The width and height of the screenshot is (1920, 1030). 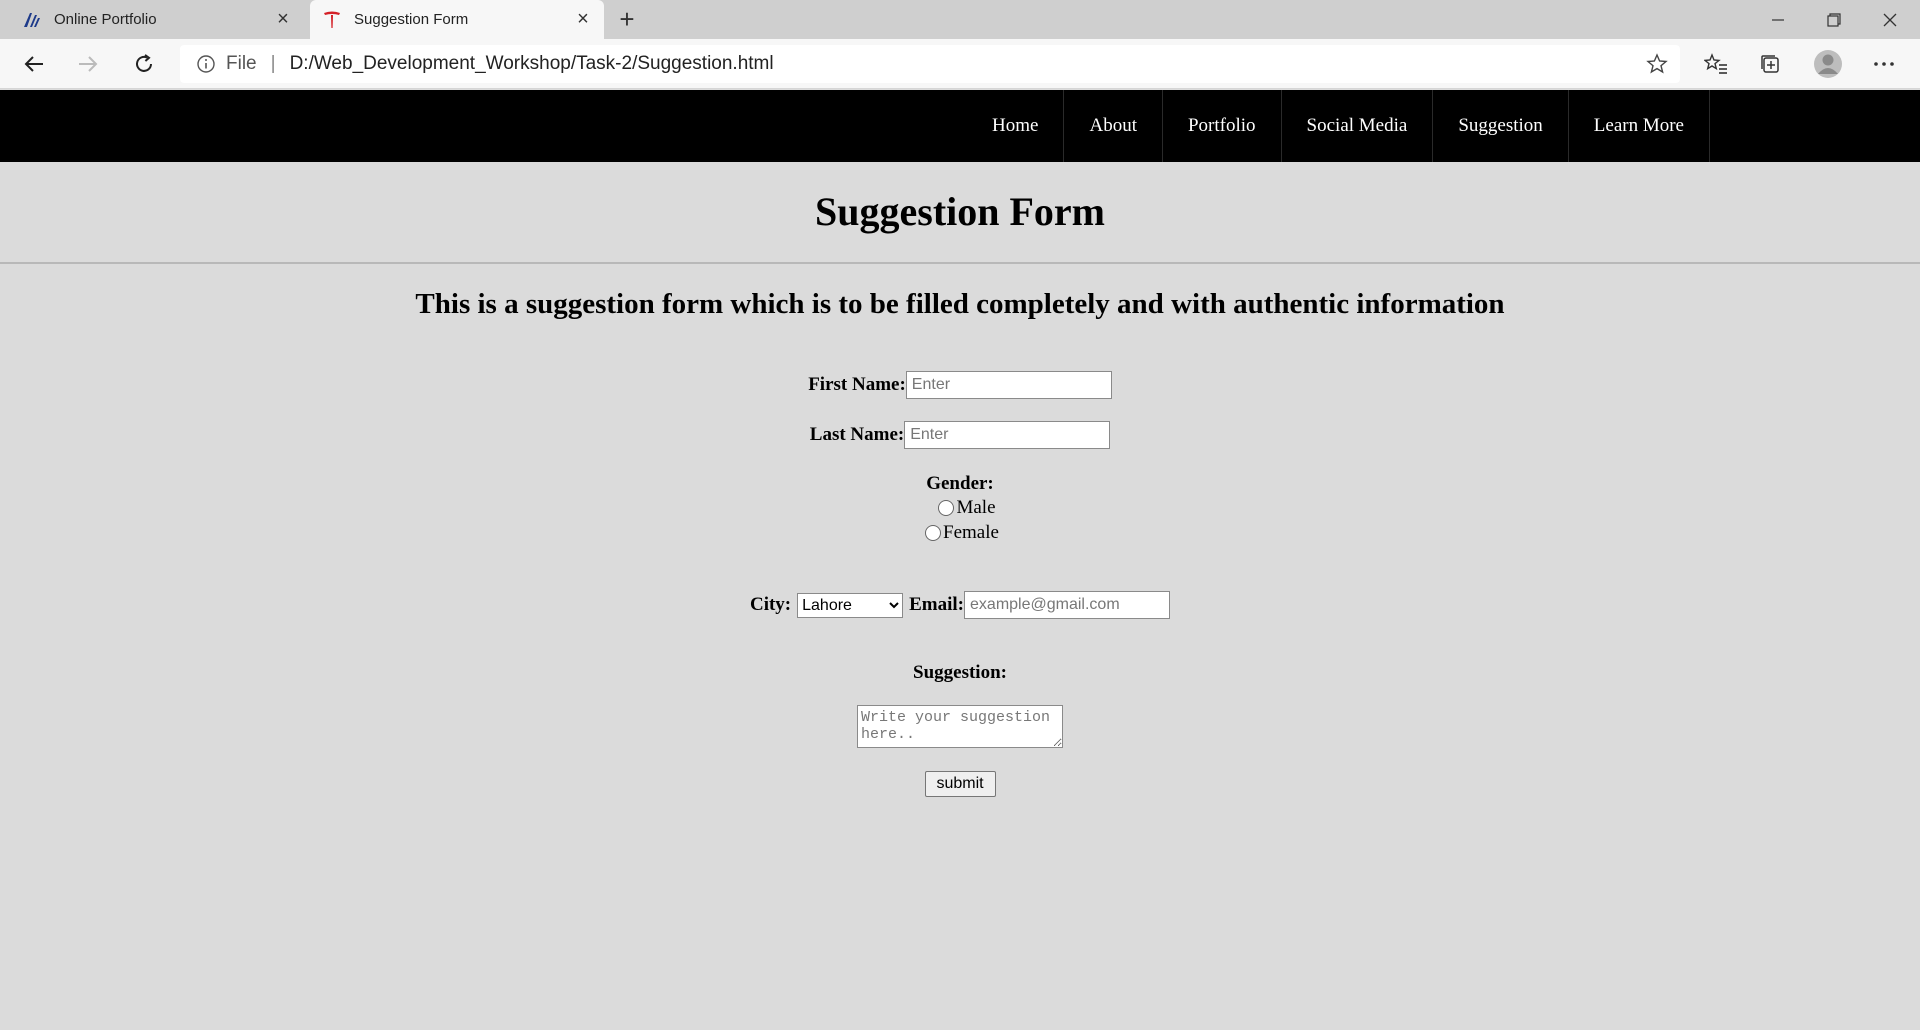 What do you see at coordinates (144, 64) in the screenshot?
I see `refresh-icon` at bounding box center [144, 64].